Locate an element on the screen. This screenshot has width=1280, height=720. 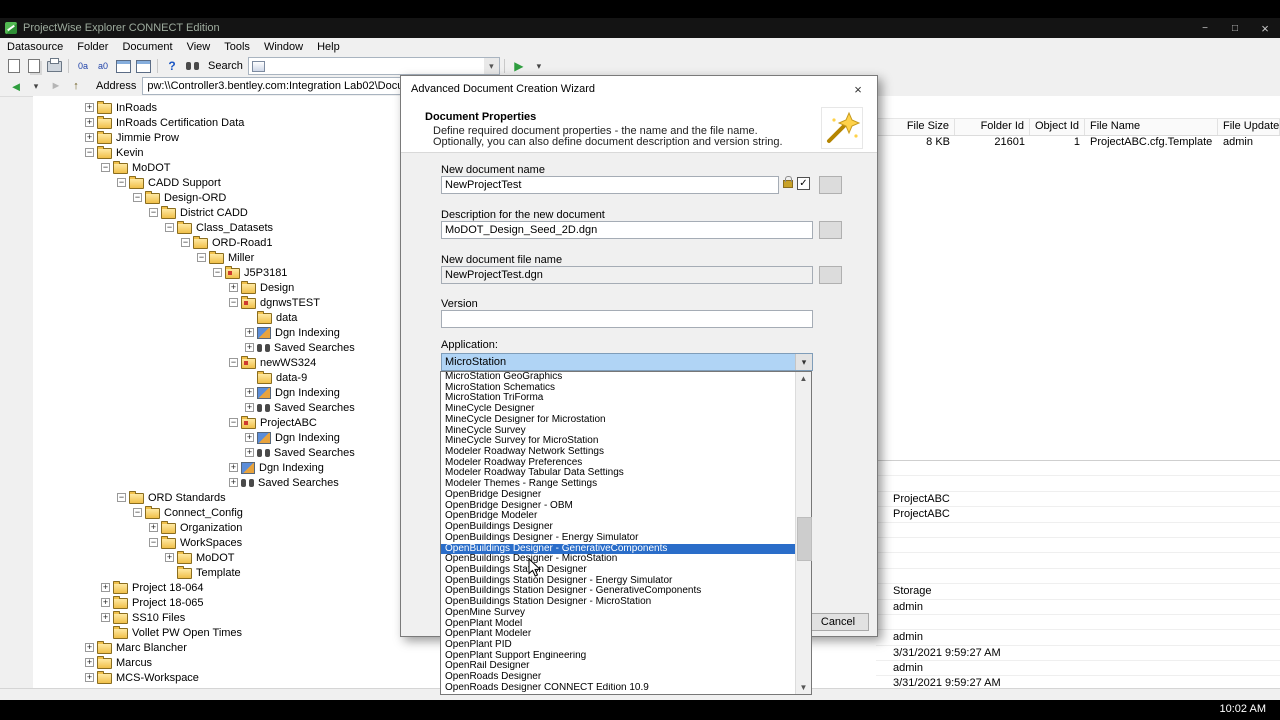
name-browse-button is located at coordinates (830, 185).